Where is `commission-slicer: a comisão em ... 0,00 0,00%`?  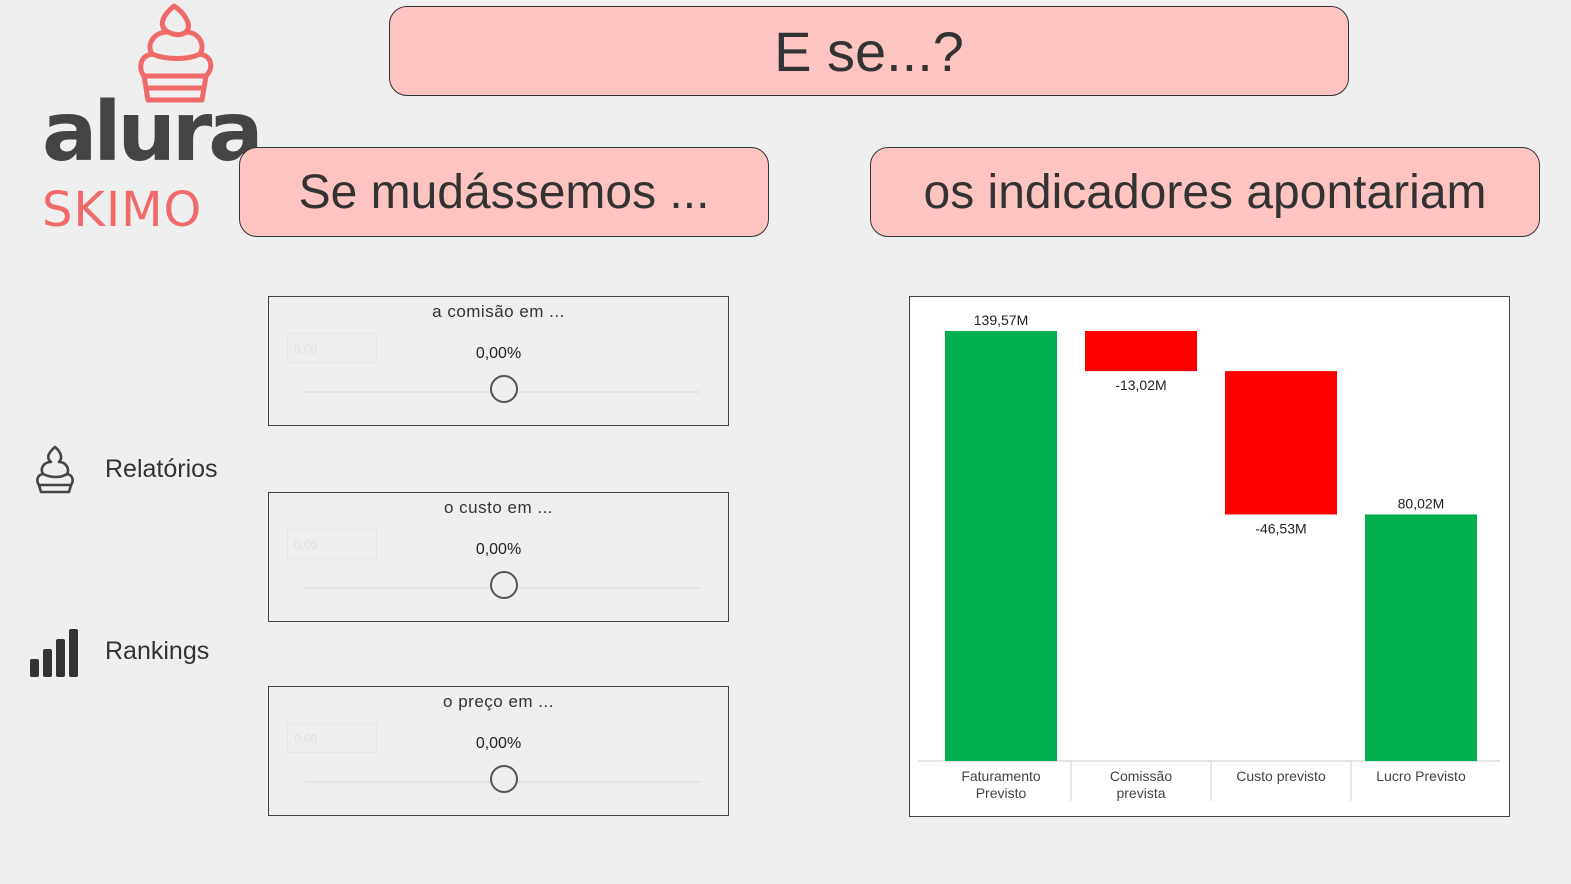 commission-slicer: a comisão em ... 0,00 0,00% is located at coordinates (498, 361).